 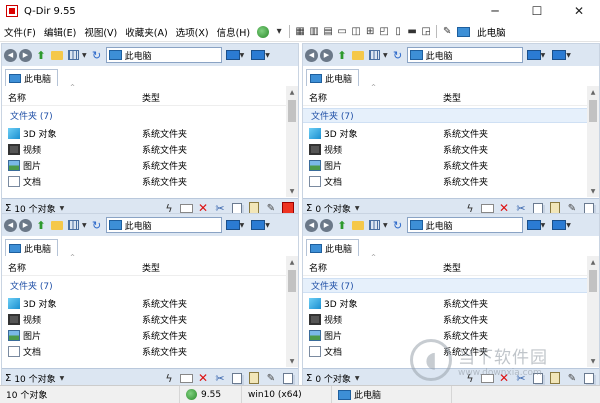 I want to click on layout-tri-icon: ◰, so click(x=384, y=31).